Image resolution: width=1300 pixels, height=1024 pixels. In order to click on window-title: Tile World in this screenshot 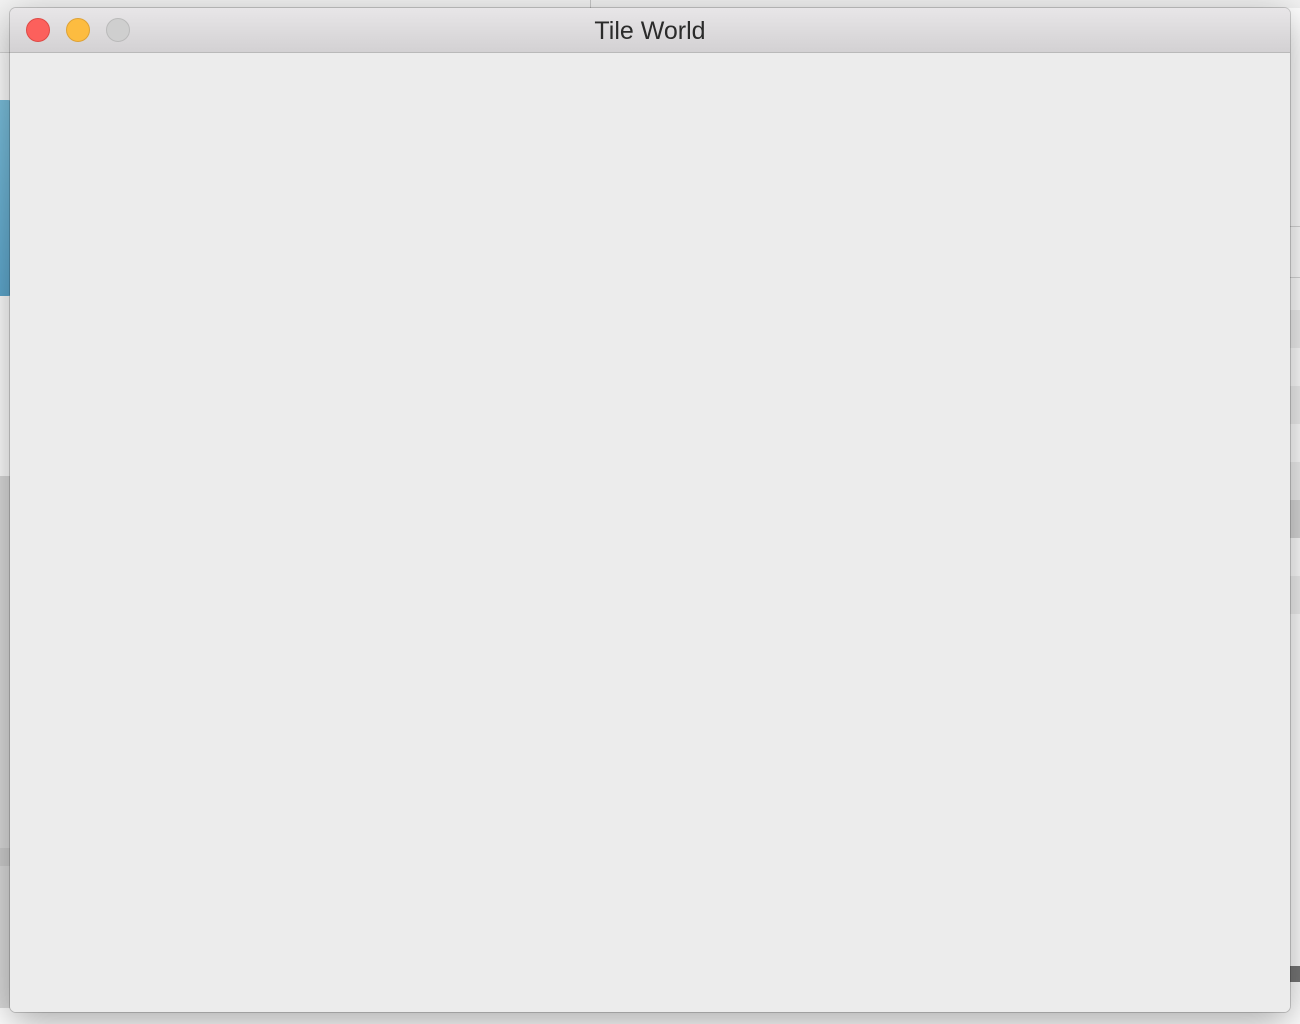, I will do `click(650, 31)`.